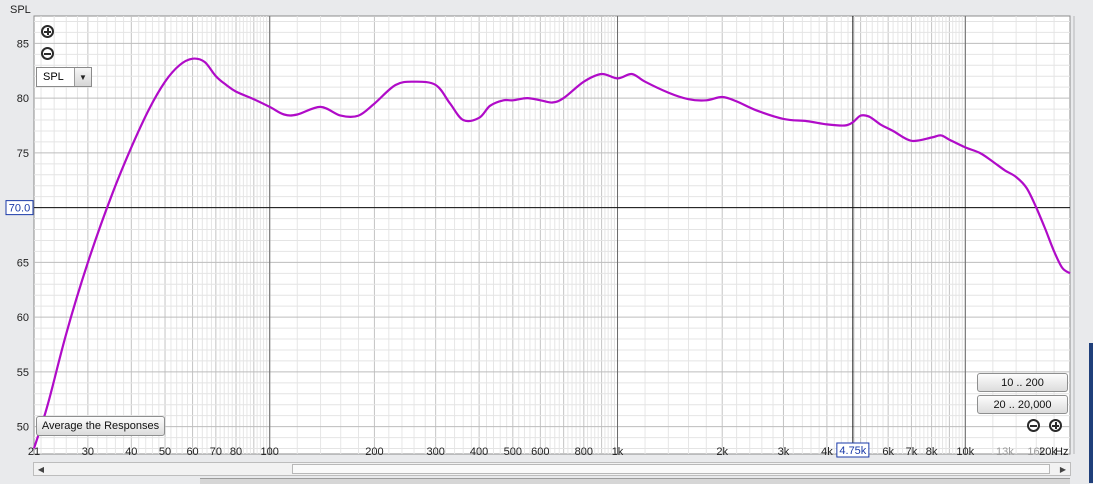 This screenshot has width=1093, height=484. What do you see at coordinates (671, 469) in the screenshot?
I see `scroll-thumb` at bounding box center [671, 469].